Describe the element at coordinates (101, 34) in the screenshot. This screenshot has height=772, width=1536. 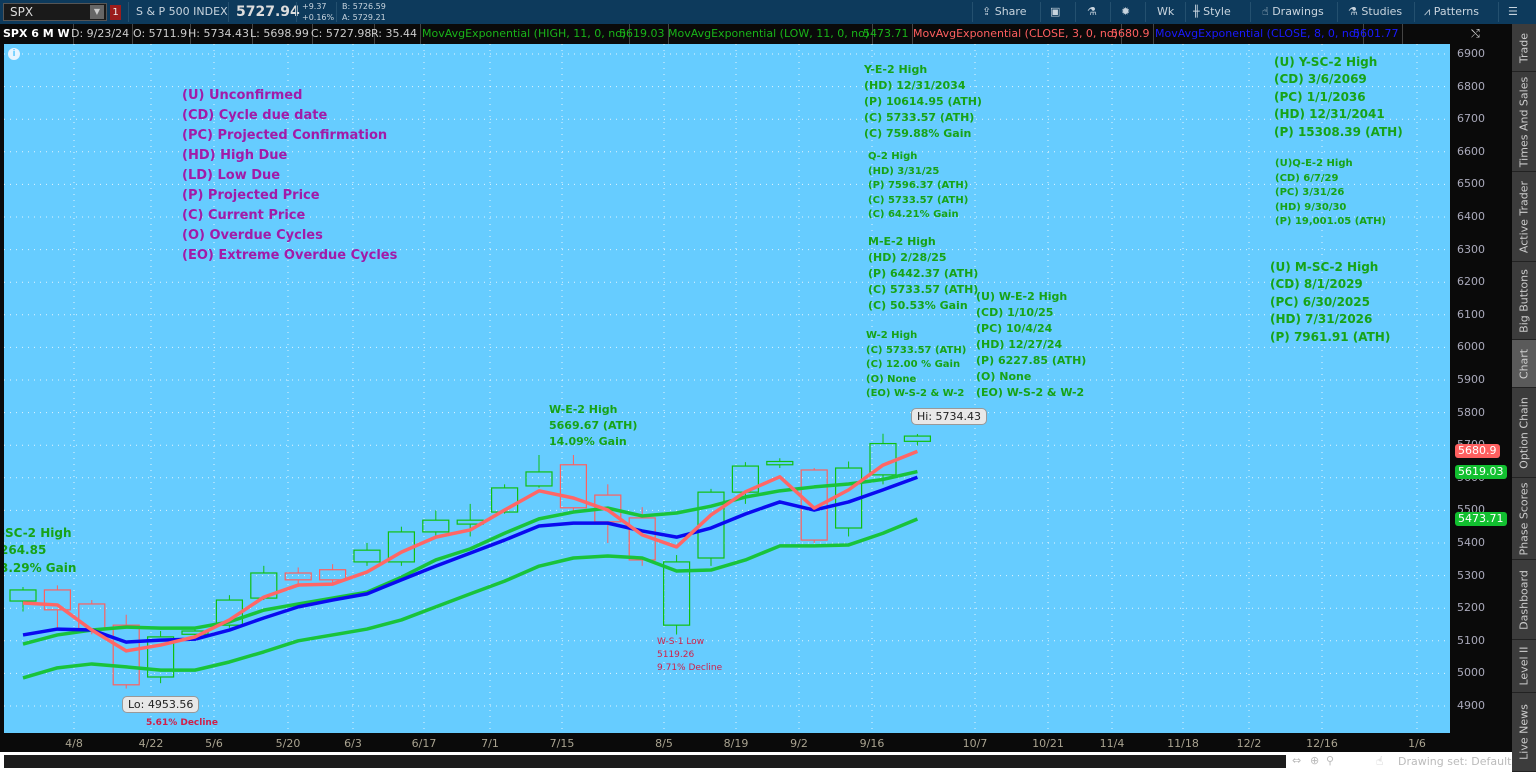
I see `bar-date: D: 9/23/24` at that location.